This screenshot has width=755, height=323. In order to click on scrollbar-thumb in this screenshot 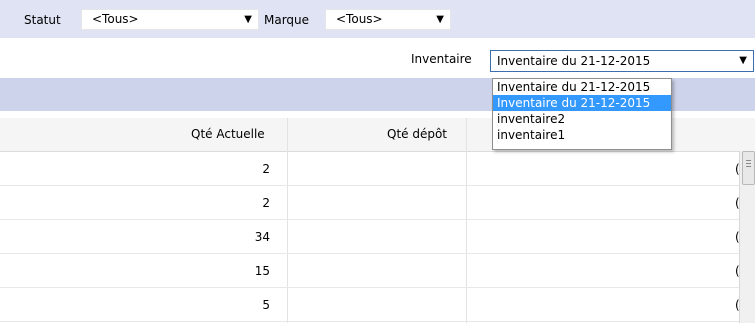, I will do `click(748, 168)`.